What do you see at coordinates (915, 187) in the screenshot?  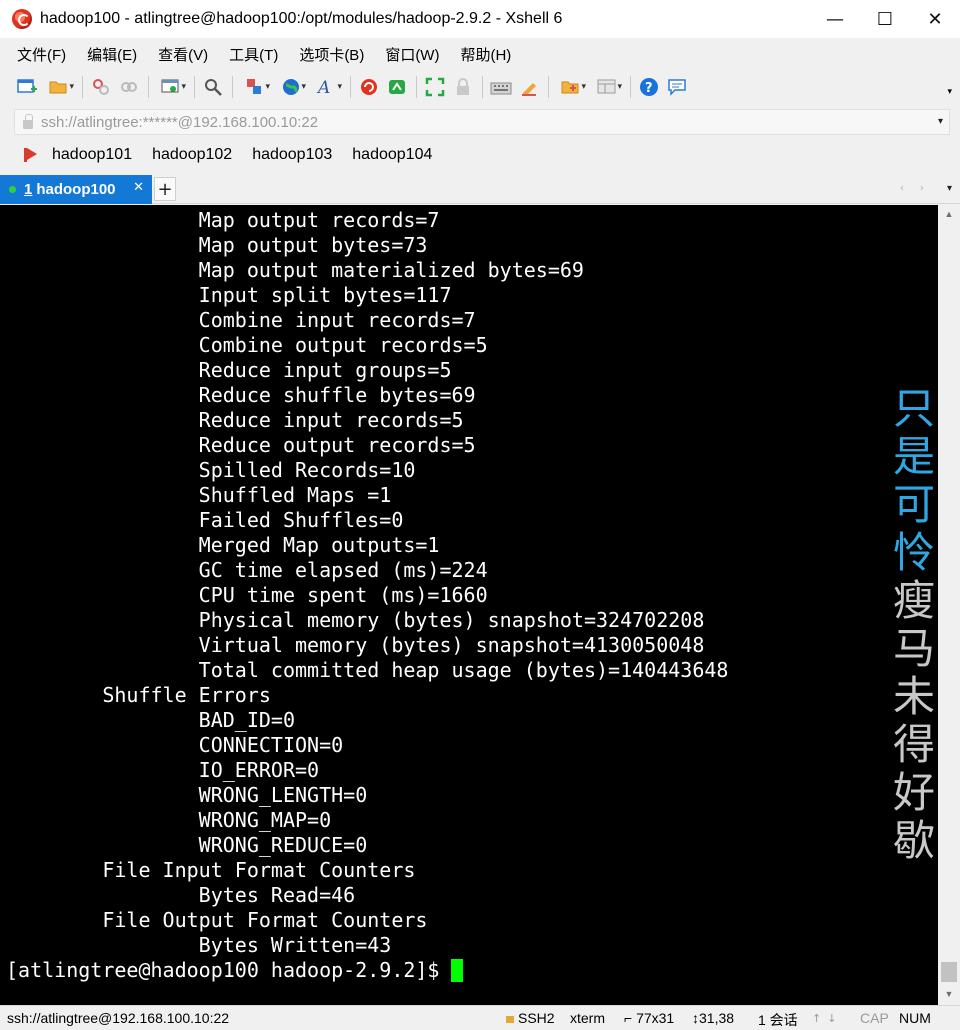 I see `tab-scroll-arrows: ‹ ›` at bounding box center [915, 187].